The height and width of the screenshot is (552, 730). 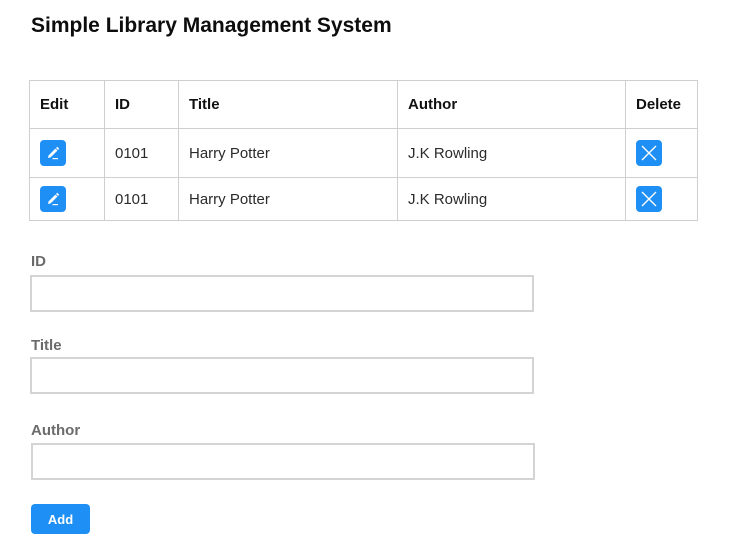 I want to click on table-header-row: Edit ID Title Author Delete, so click(x=363, y=104).